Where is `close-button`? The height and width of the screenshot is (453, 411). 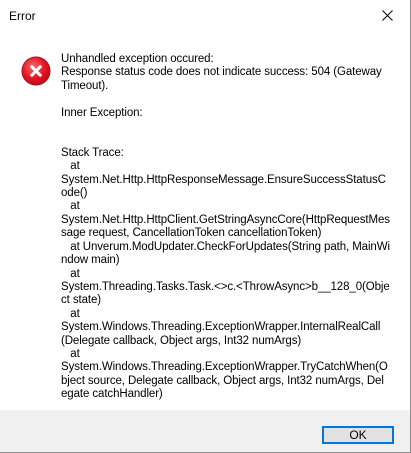 close-button is located at coordinates (387, 15).